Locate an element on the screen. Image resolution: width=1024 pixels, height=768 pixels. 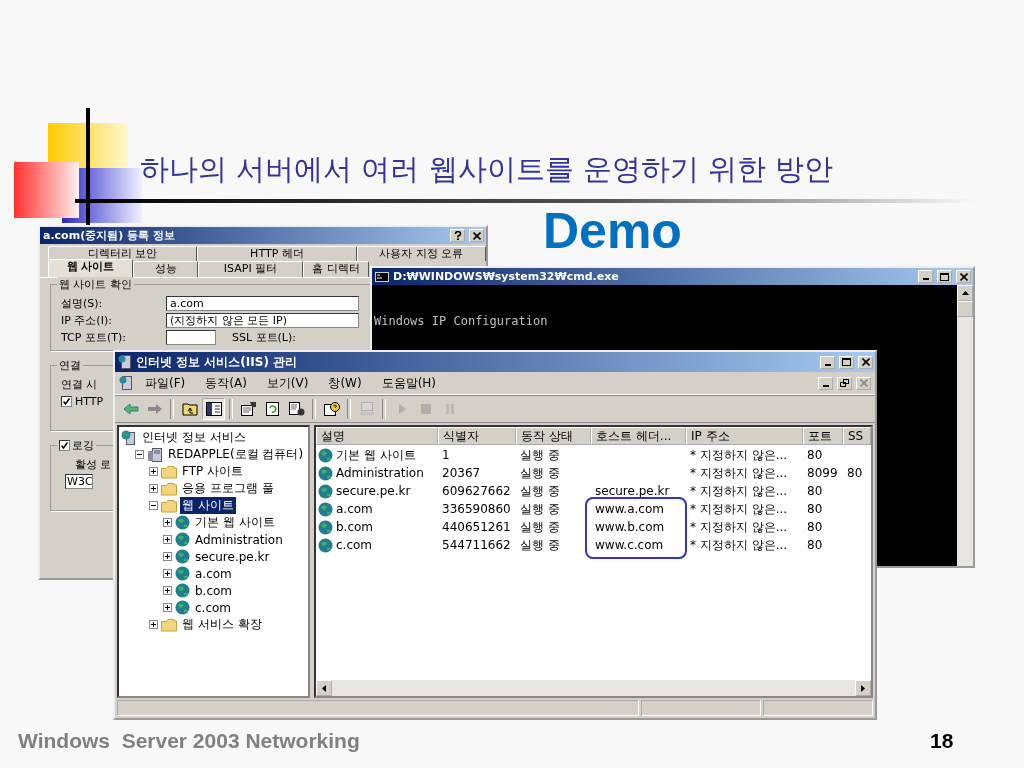
field-label: TCP 포트(T): is located at coordinates (94, 337).